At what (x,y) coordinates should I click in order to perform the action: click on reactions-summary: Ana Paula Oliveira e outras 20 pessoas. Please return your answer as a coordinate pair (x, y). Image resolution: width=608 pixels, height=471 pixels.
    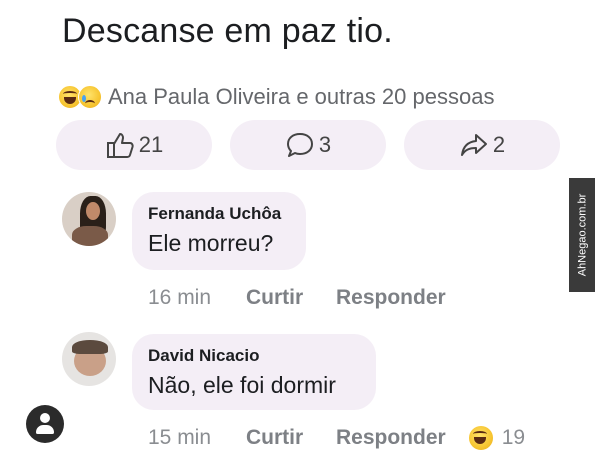
    Looking at the image, I should click on (276, 97).